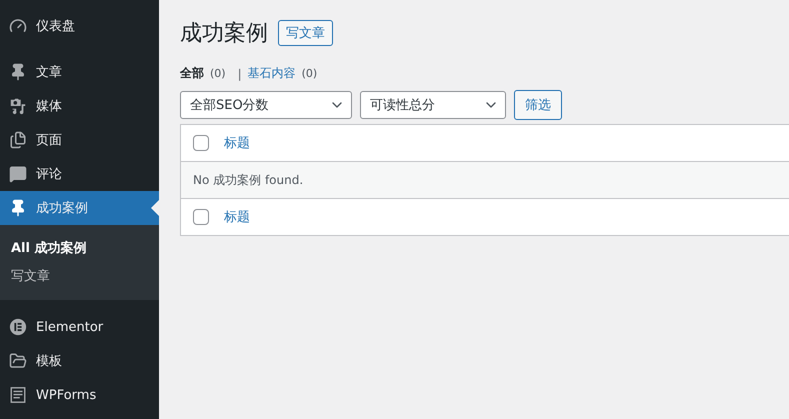  I want to click on sidebar-item: 成功案例, so click(79, 208).